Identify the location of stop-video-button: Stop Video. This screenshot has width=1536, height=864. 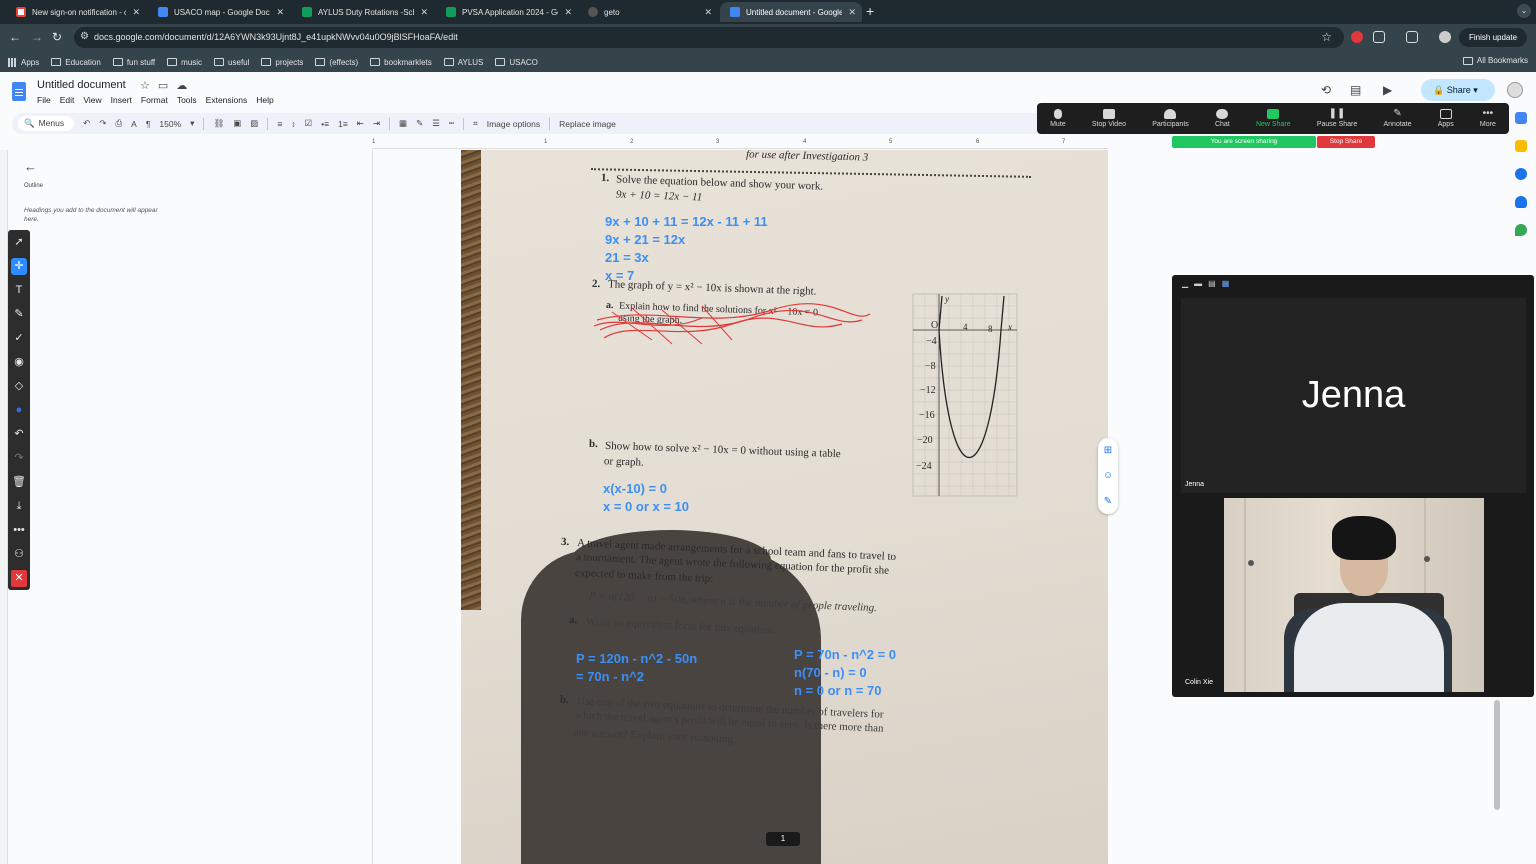
(1109, 118).